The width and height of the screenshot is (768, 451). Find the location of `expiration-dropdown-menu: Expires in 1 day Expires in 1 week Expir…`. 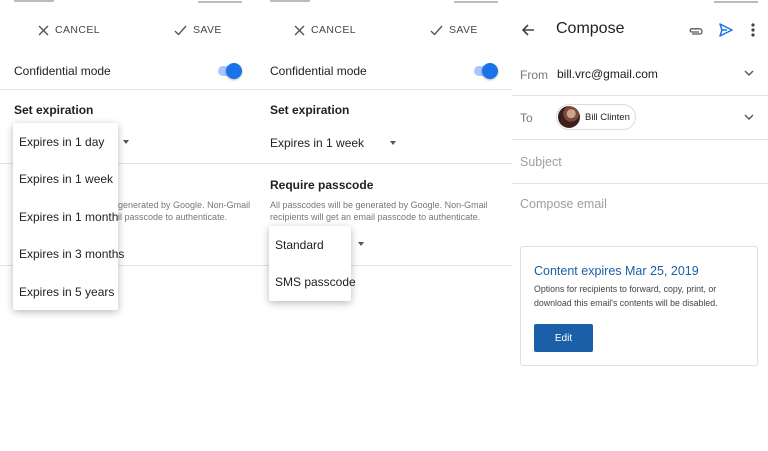

expiration-dropdown-menu: Expires in 1 day Expires in 1 week Expir… is located at coordinates (68, 217).